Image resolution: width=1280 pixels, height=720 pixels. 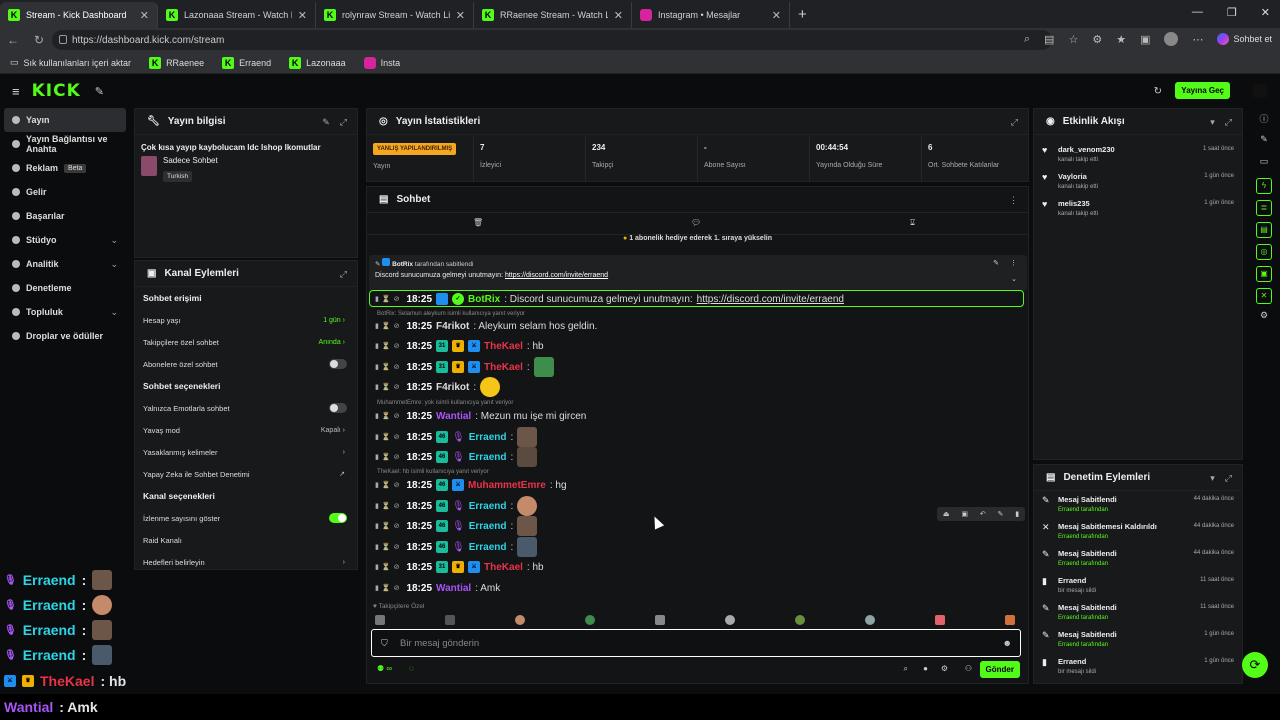 I want to click on activity-name: Vayloria, so click(x=1078, y=176).